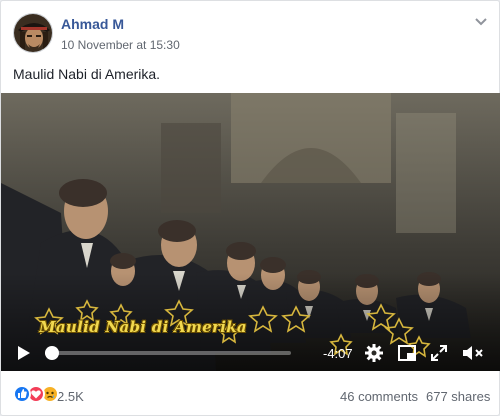  I want to click on play-icon, so click(24, 353).